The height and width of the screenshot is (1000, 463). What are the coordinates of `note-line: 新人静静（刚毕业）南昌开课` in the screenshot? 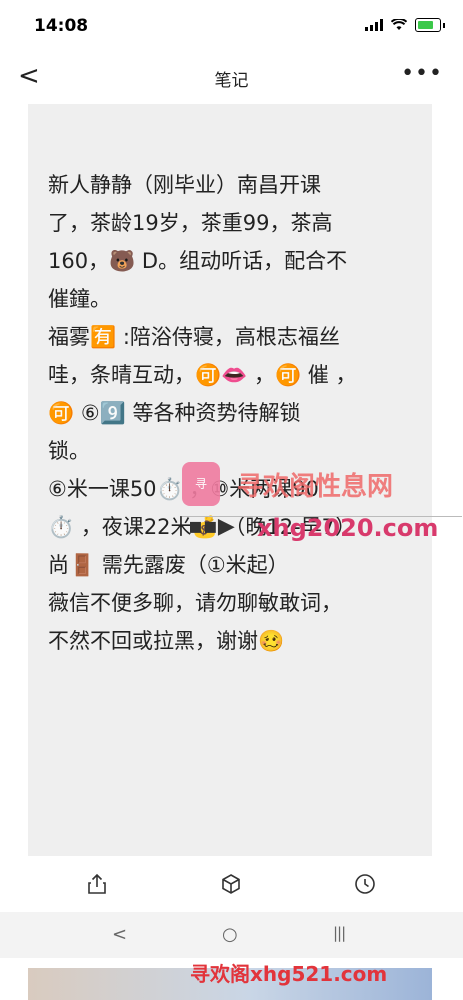 It's located at (184, 185).